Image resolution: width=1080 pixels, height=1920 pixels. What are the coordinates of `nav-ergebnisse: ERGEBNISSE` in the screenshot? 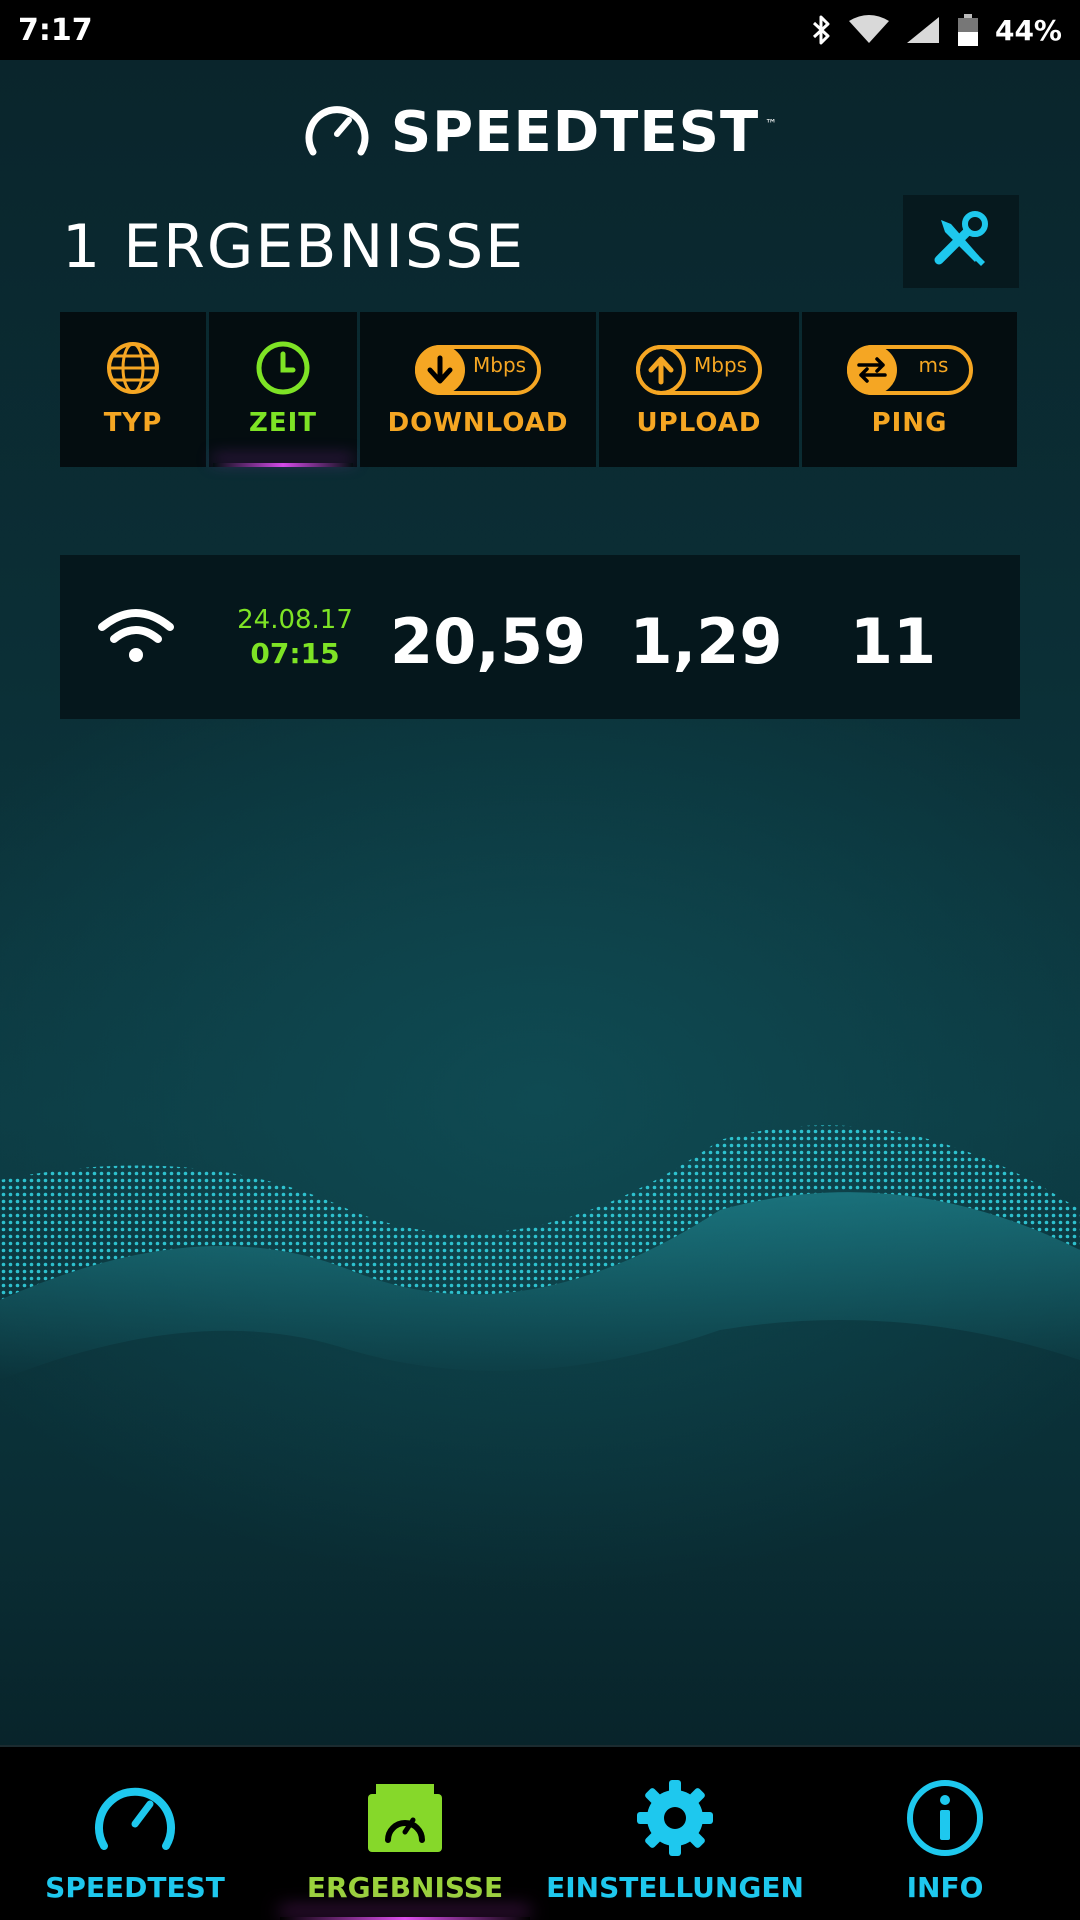 It's located at (405, 1833).